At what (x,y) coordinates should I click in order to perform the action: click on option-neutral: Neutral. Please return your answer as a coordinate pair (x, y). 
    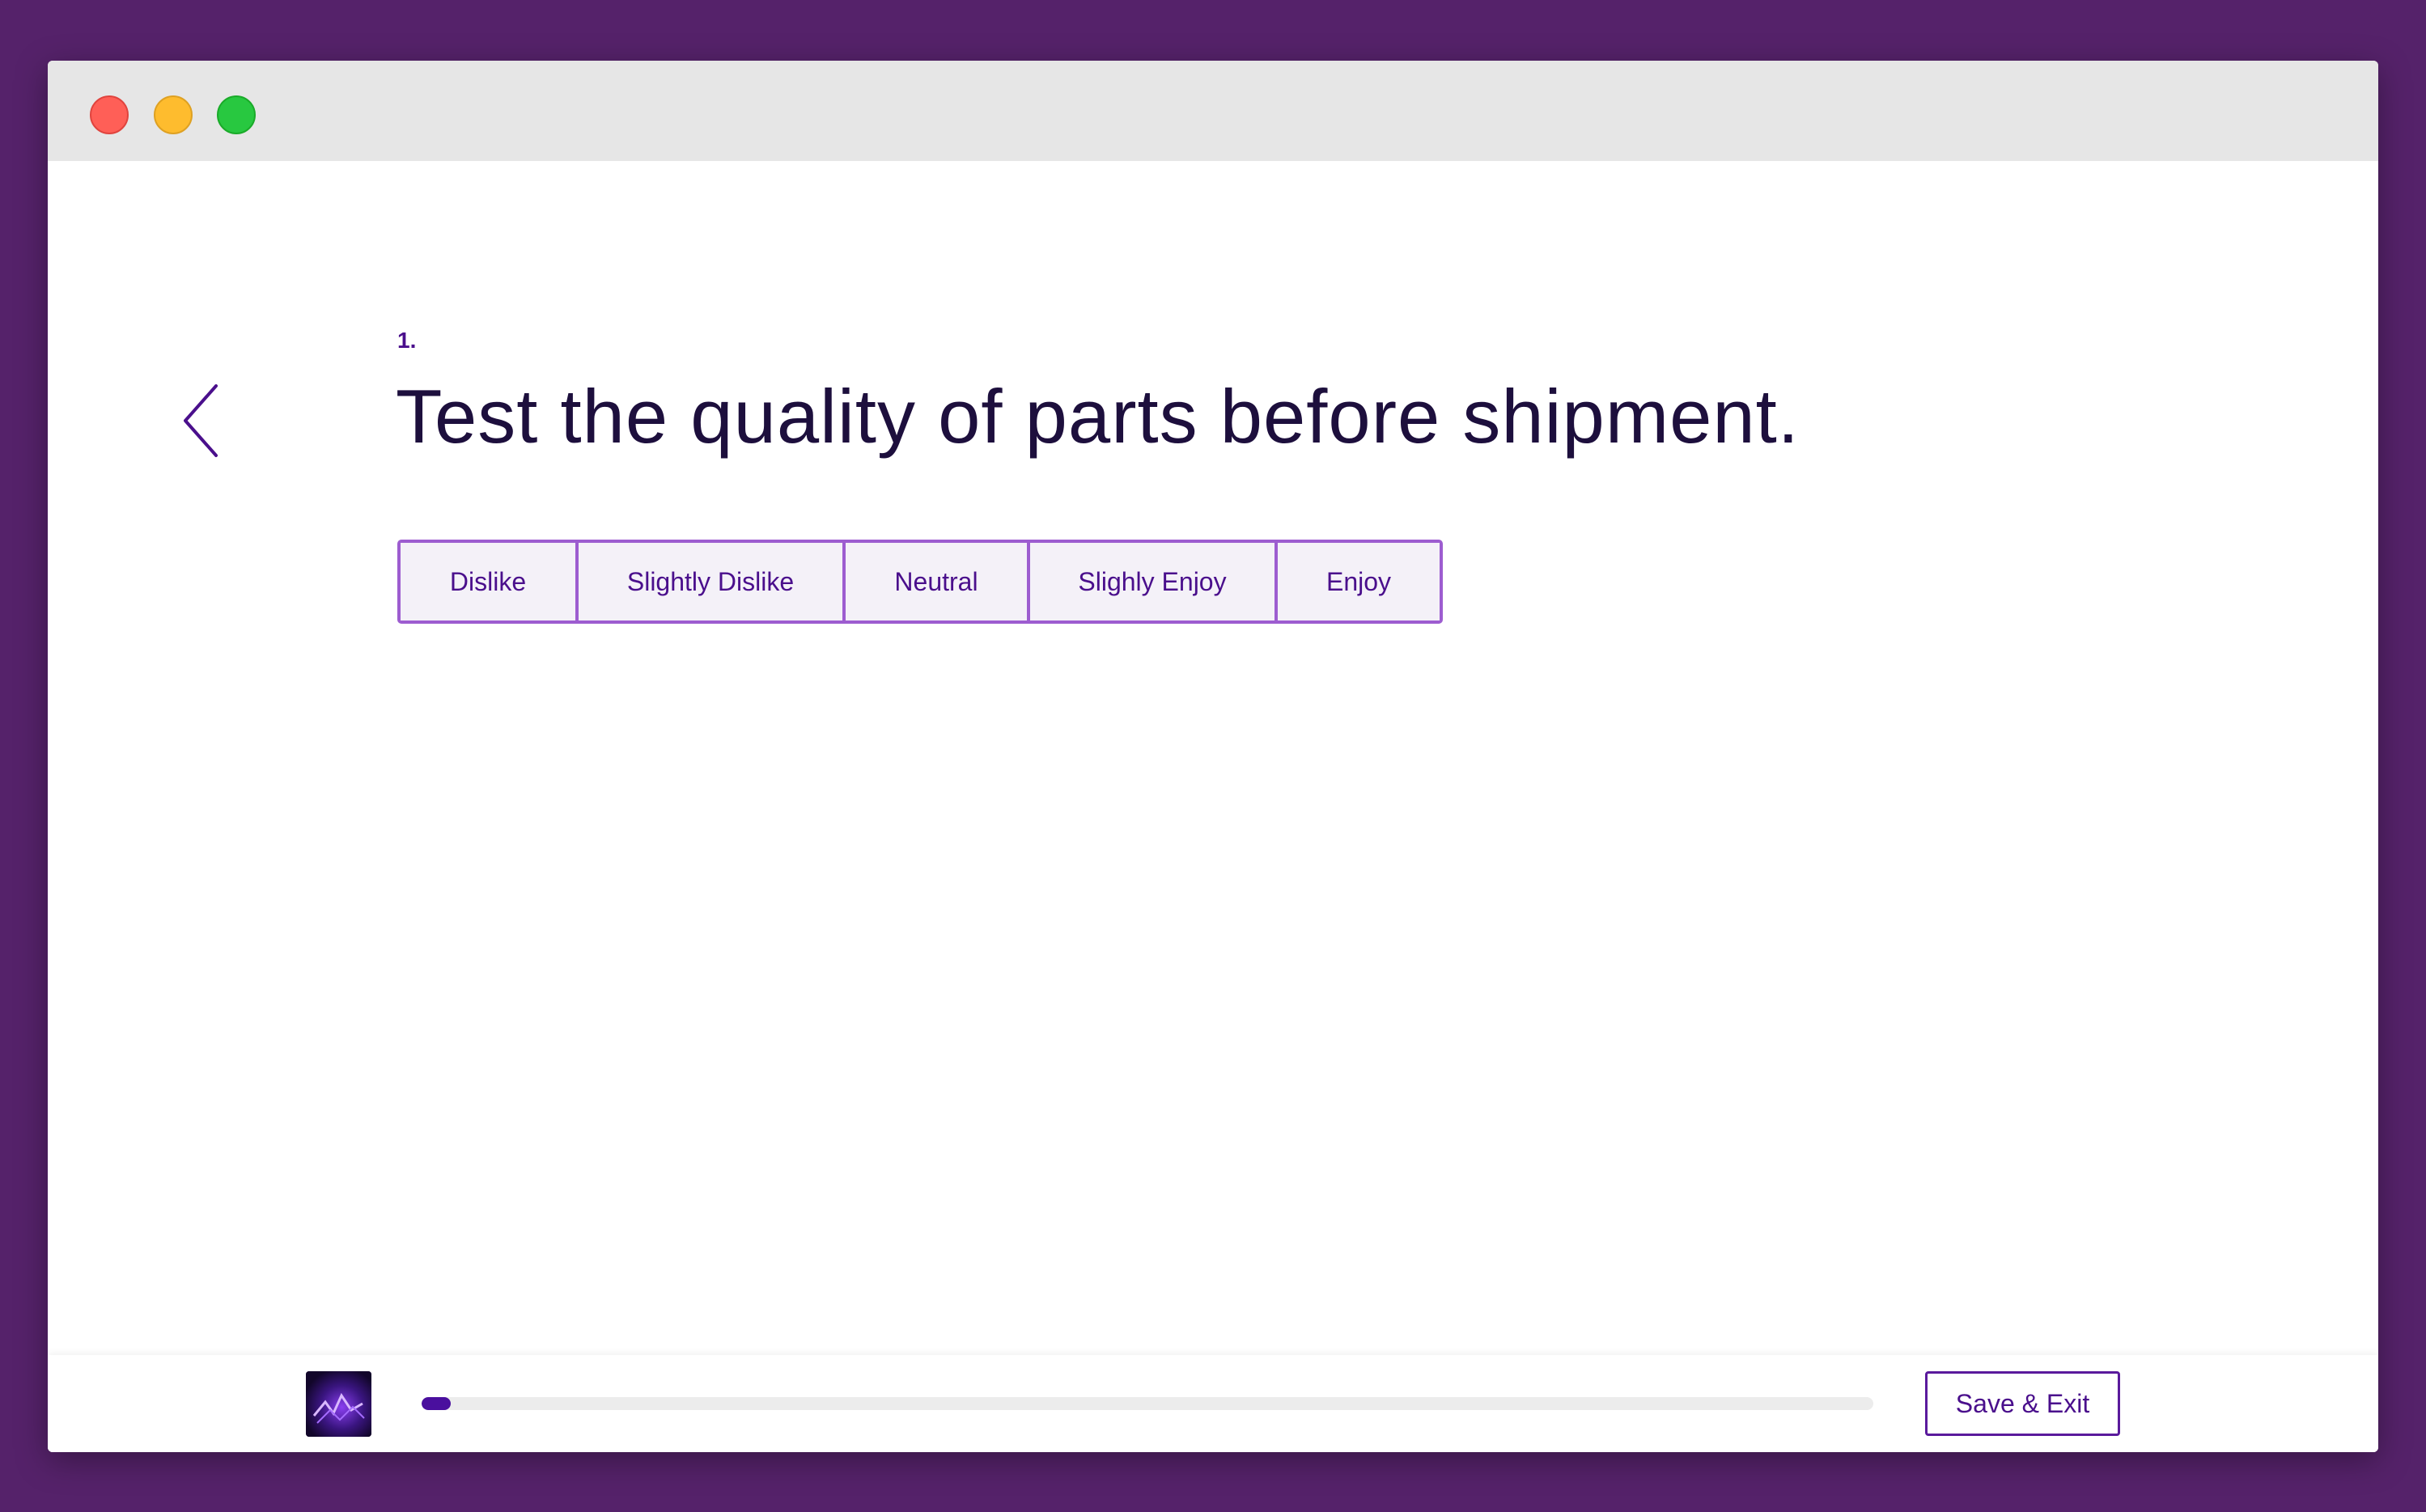
    Looking at the image, I should click on (934, 581).